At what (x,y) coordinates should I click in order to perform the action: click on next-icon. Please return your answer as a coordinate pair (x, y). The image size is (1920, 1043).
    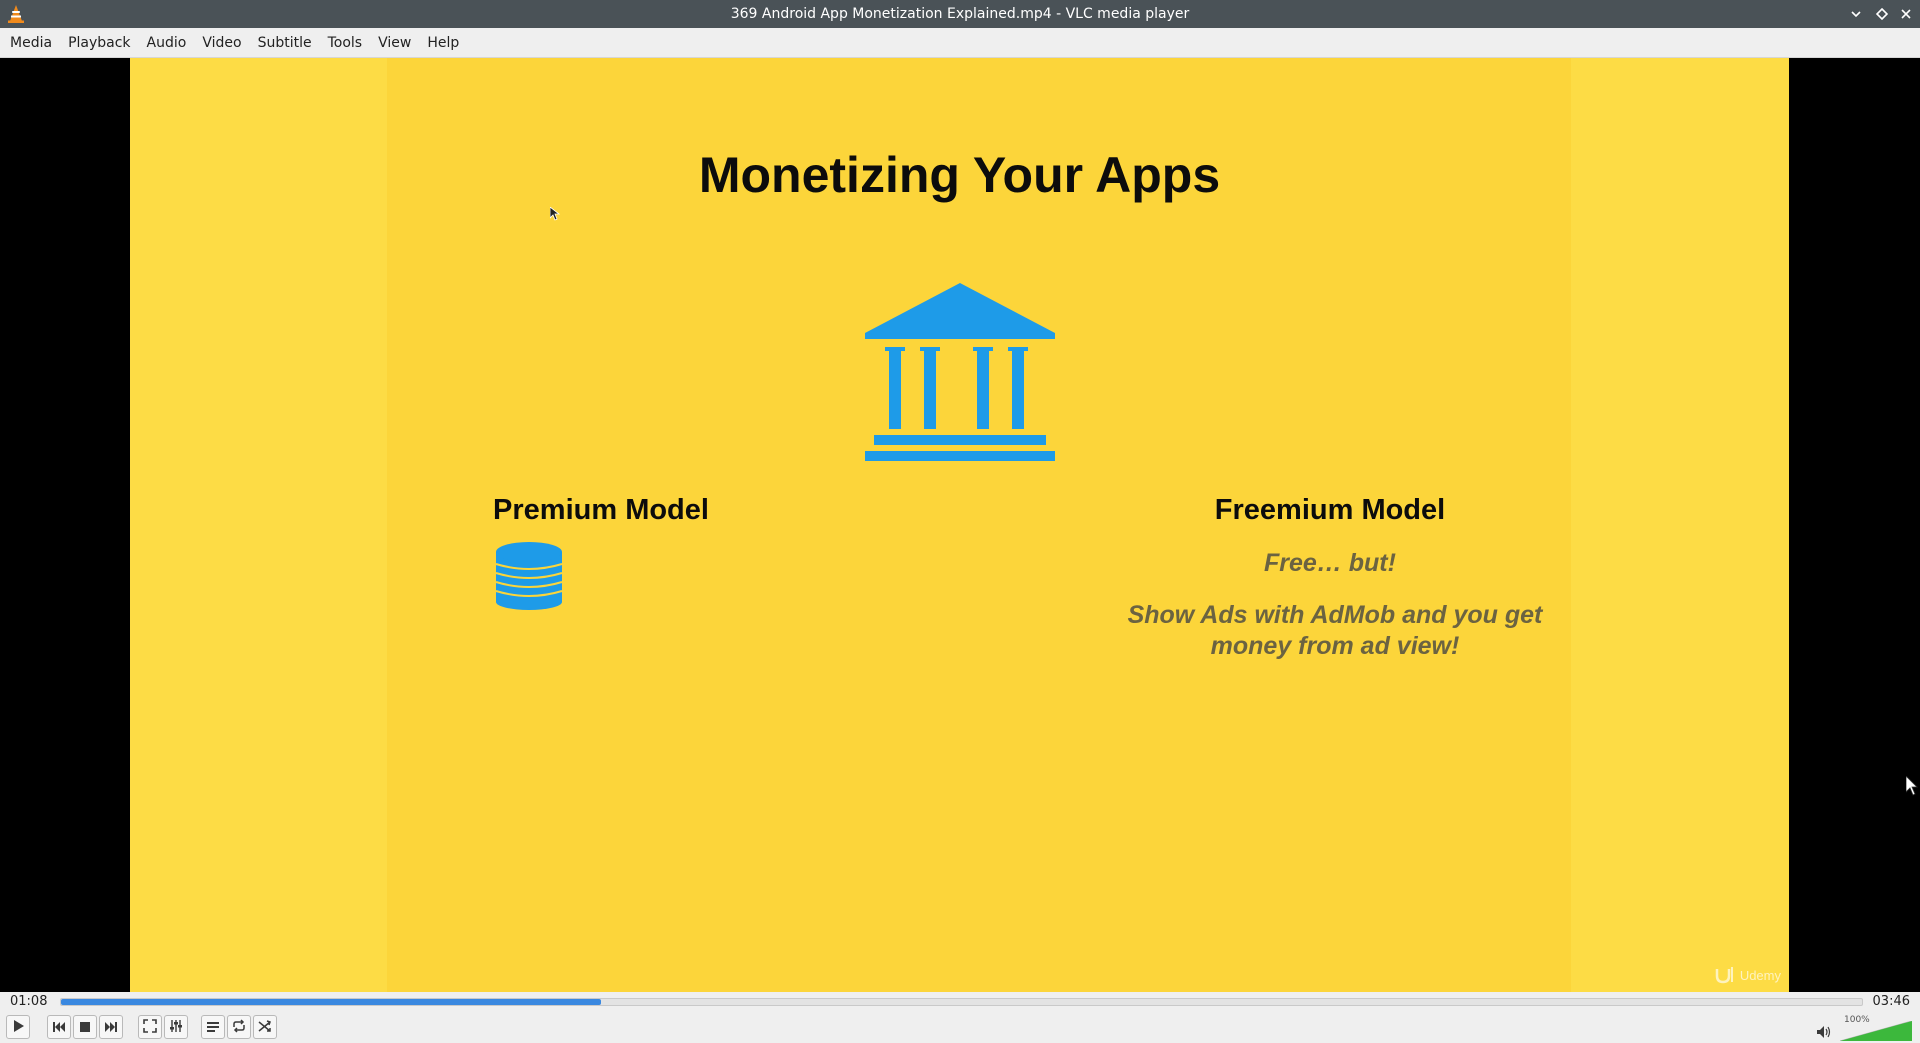
    Looking at the image, I should click on (111, 1027).